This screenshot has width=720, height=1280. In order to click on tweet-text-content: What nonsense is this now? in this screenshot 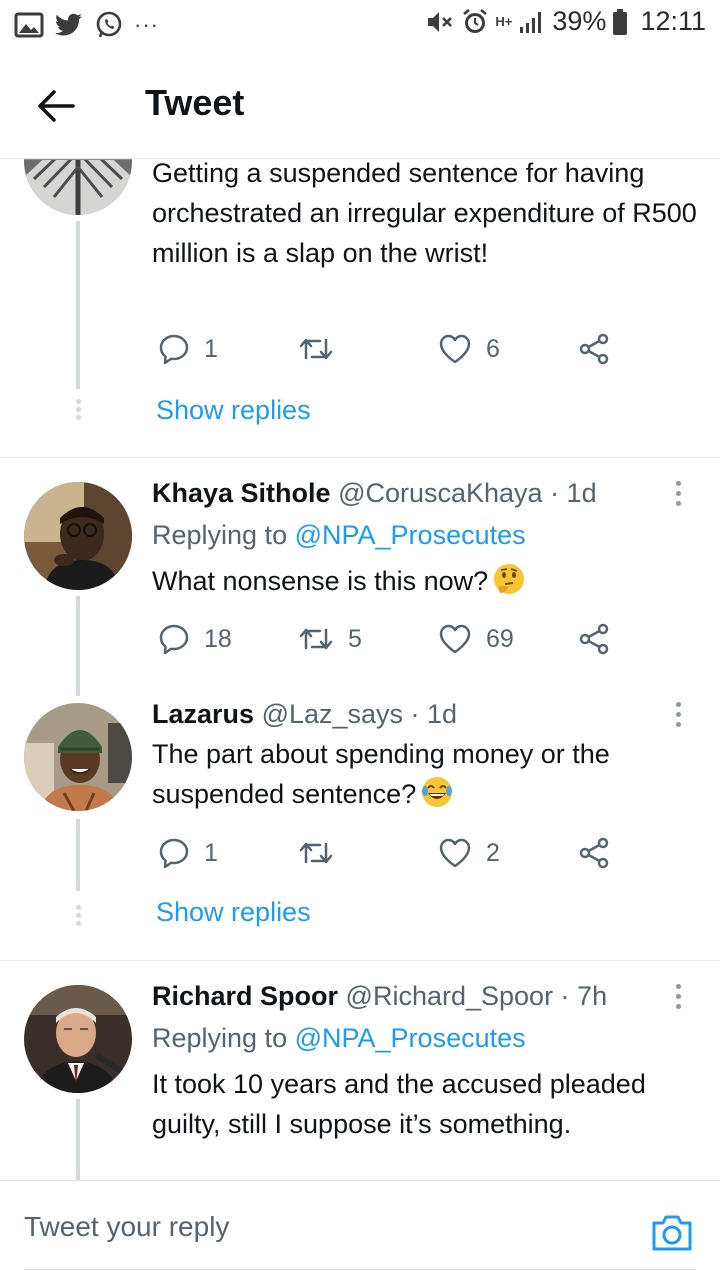, I will do `click(320, 581)`.